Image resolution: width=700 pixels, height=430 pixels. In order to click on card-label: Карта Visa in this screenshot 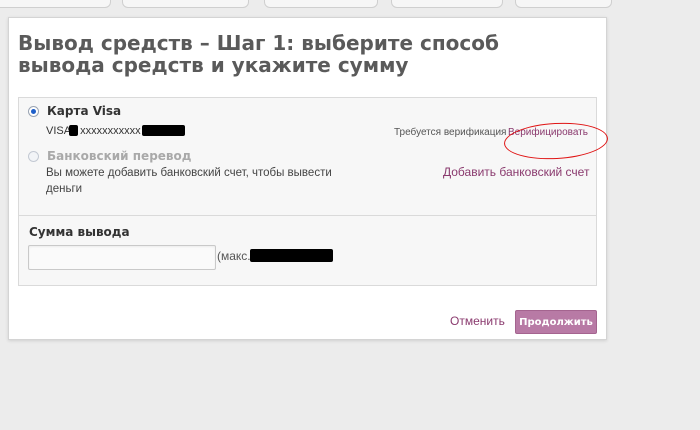, I will do `click(84, 111)`.